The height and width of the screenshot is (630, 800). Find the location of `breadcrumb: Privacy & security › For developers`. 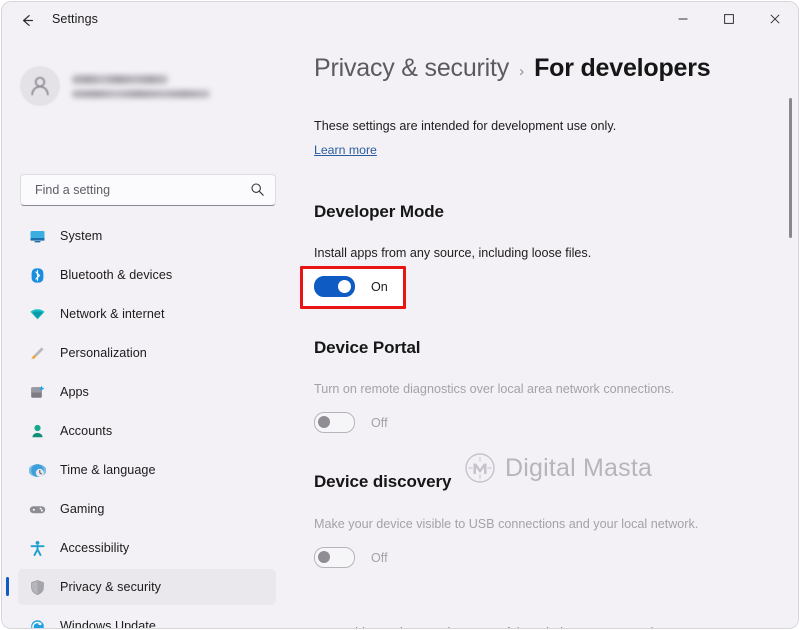

breadcrumb: Privacy & security › For developers is located at coordinates (512, 68).